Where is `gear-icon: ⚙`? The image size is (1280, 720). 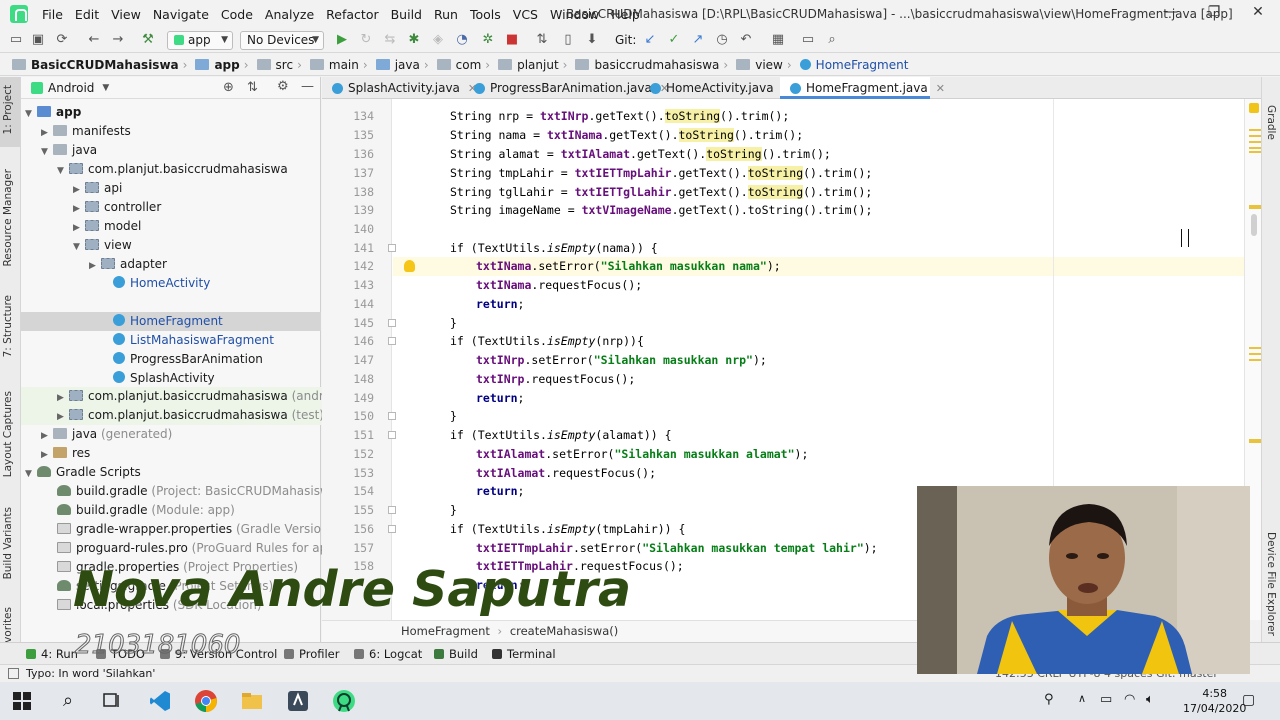 gear-icon: ⚙ is located at coordinates (283, 86).